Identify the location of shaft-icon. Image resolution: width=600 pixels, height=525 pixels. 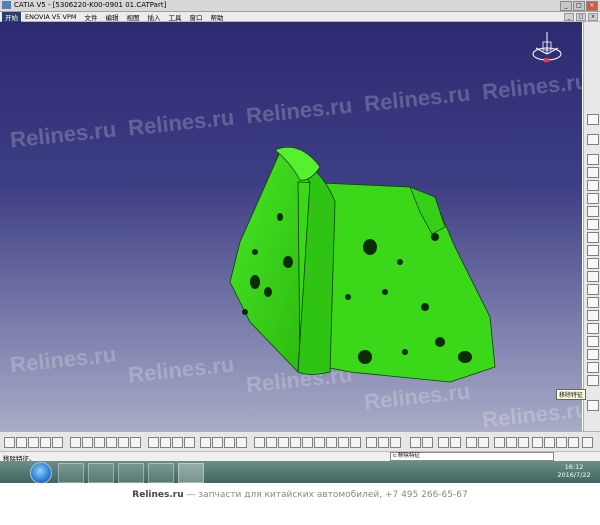
(593, 185).